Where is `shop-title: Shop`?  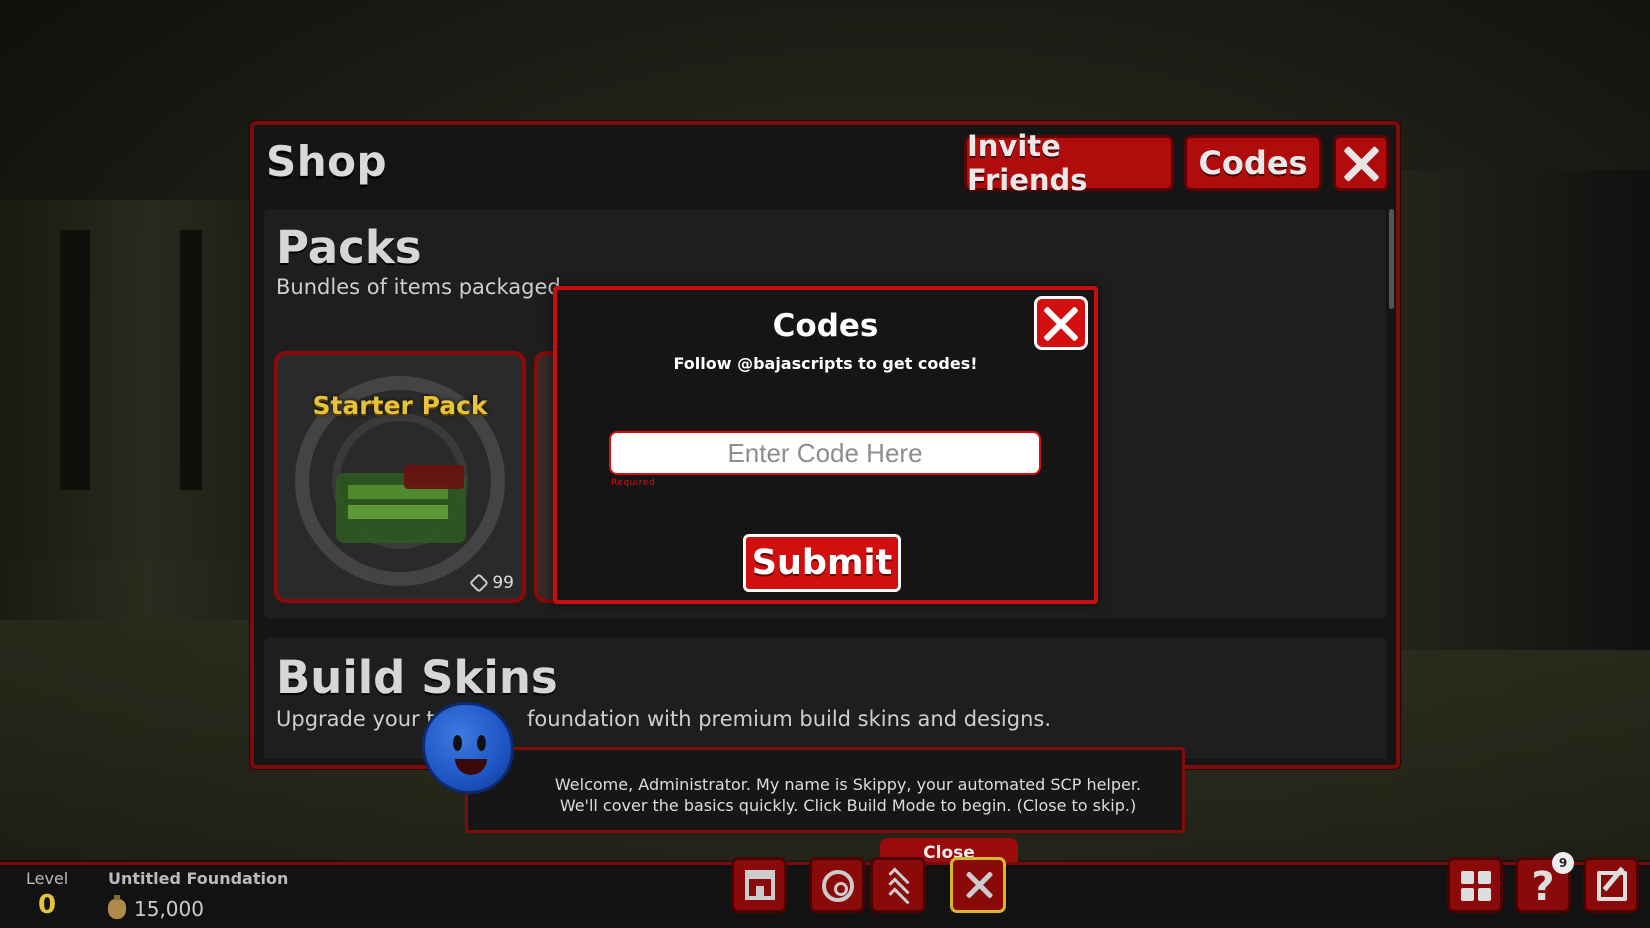 shop-title: Shop is located at coordinates (327, 161).